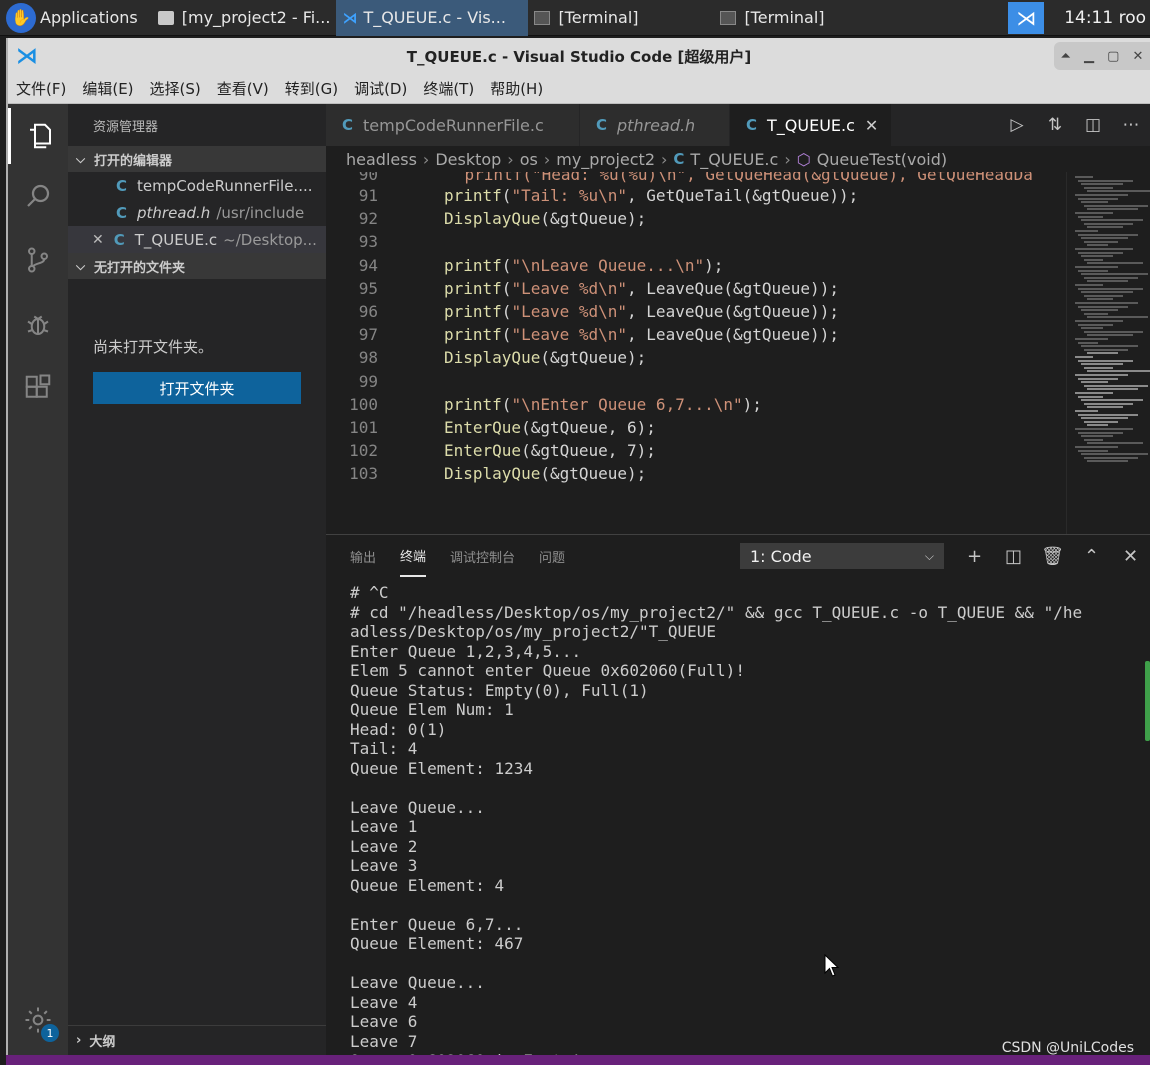 The height and width of the screenshot is (1065, 1150). I want to click on chevron-down-icon: ⌵, so click(81, 265).